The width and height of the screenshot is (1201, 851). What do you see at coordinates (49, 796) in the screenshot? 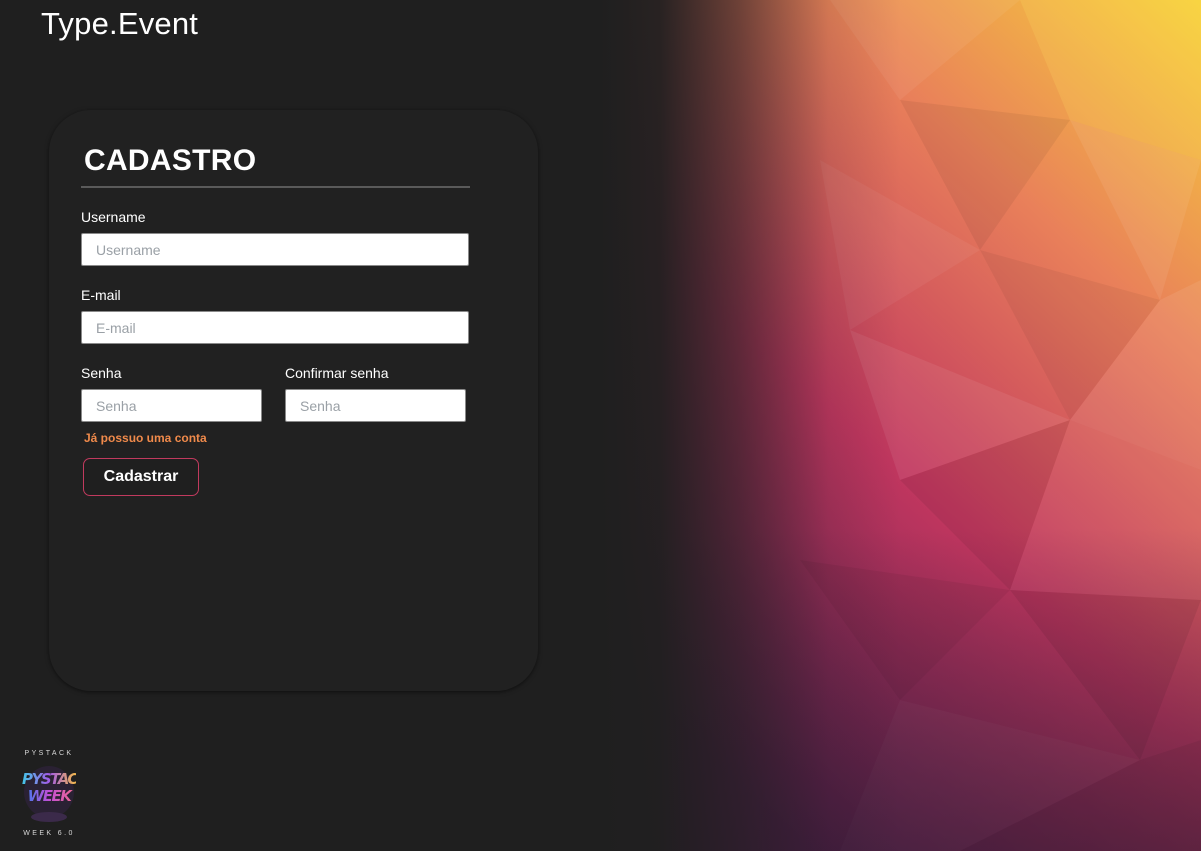
I see `logo-word-week: WEEK` at bounding box center [49, 796].